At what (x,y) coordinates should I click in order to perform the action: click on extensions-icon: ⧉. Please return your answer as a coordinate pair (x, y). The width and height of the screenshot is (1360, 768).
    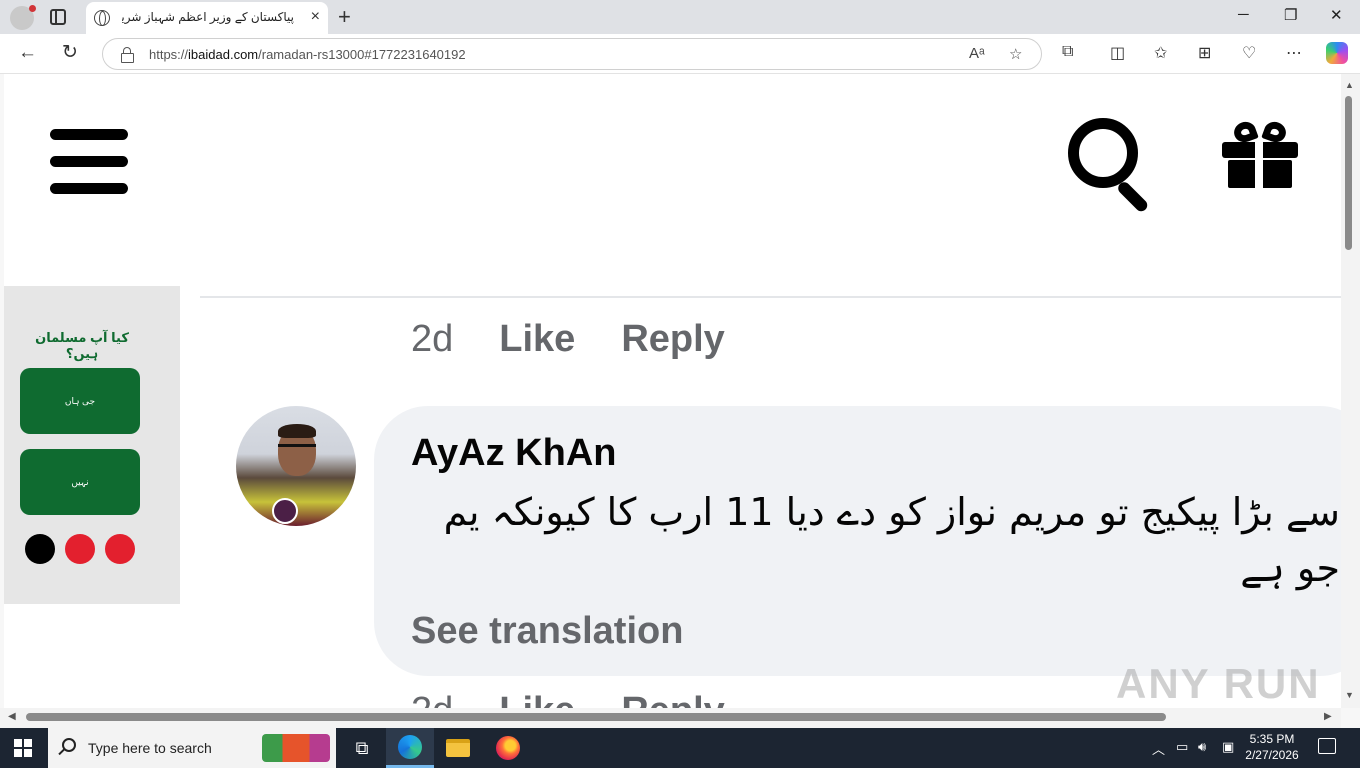
    Looking at the image, I should click on (1067, 52).